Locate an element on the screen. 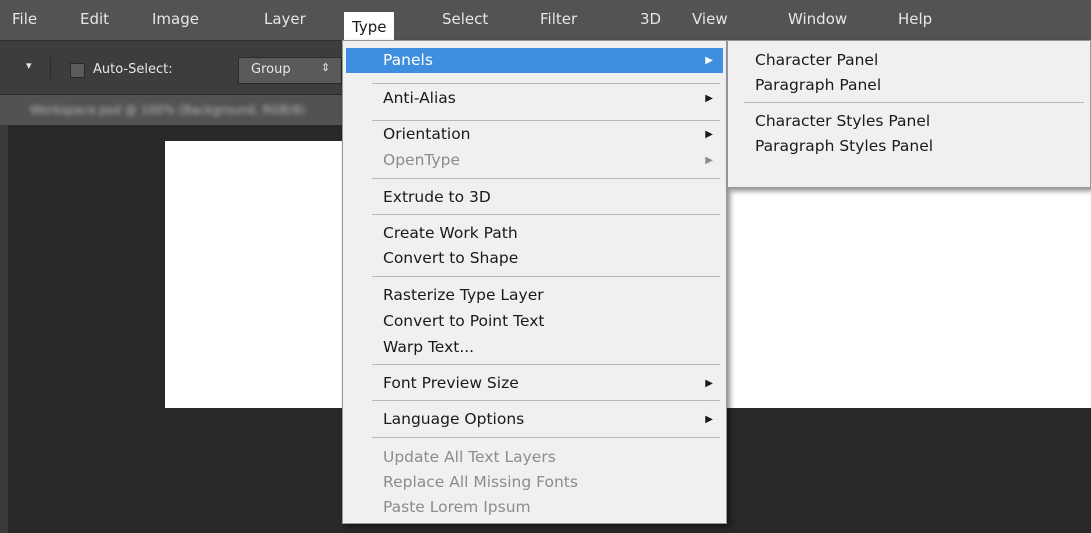 This screenshot has height=533, width=1091. menu-type: Type is located at coordinates (369, 26).